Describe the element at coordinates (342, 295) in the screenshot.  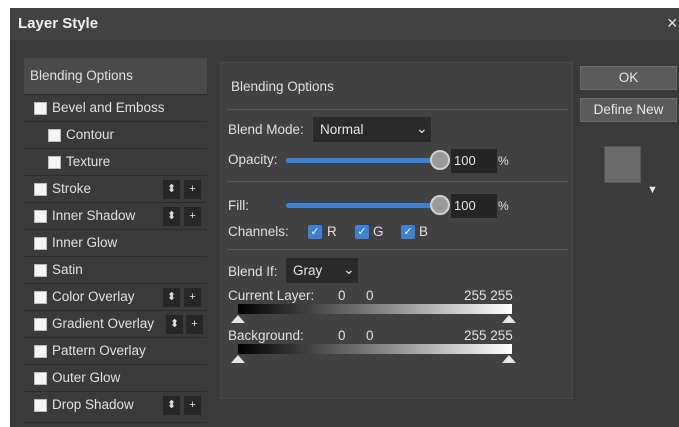
I see `current-layer-low-1: 0` at that location.